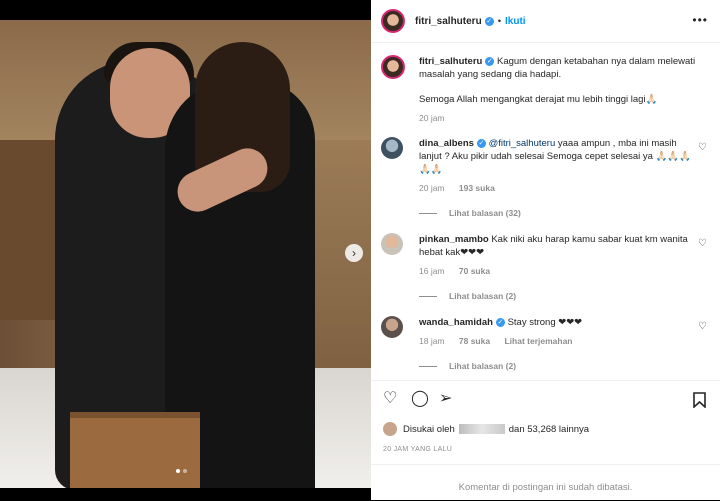 This screenshot has width=720, height=501. Describe the element at coordinates (548, 401) in the screenshot. I see `action-bar: ♡ ◯ ➢` at that location.